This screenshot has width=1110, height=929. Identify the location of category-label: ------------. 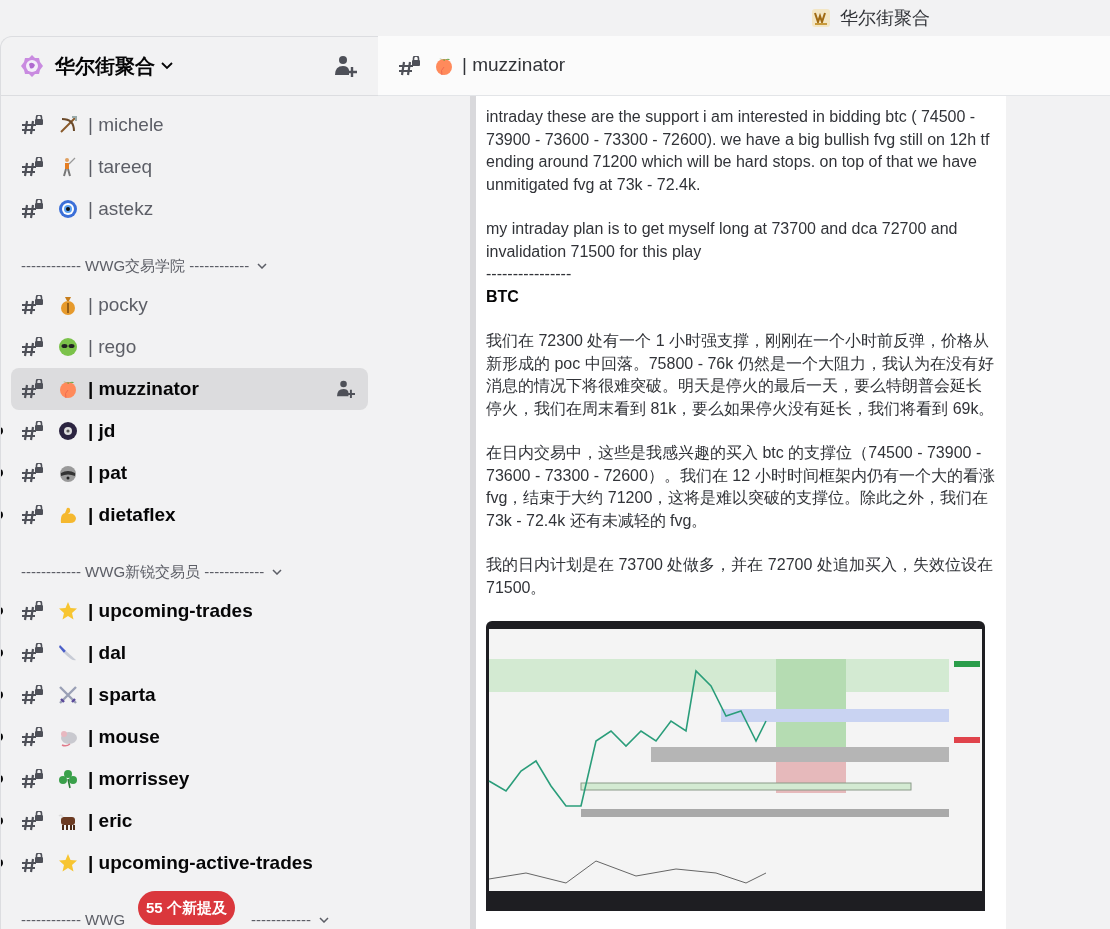
(281, 918).